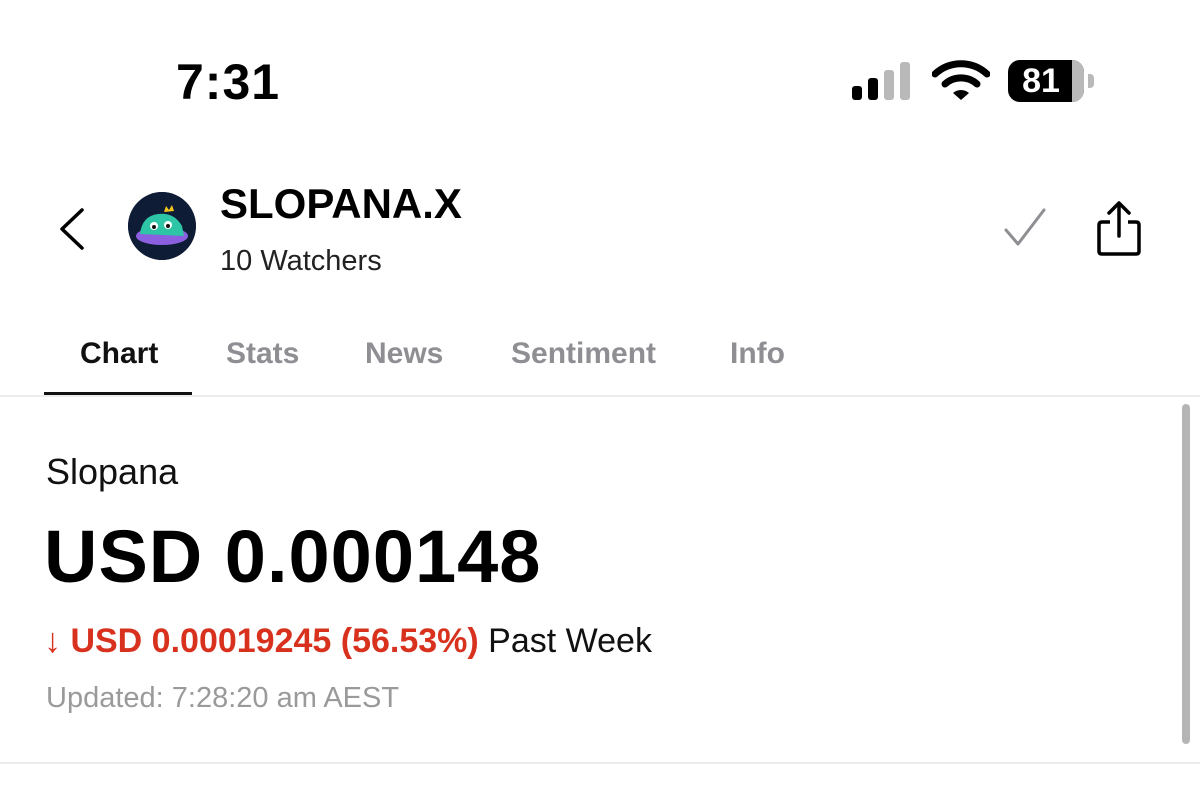  Describe the element at coordinates (301, 261) in the screenshot. I see `watchers-count: 10 Watchers` at that location.